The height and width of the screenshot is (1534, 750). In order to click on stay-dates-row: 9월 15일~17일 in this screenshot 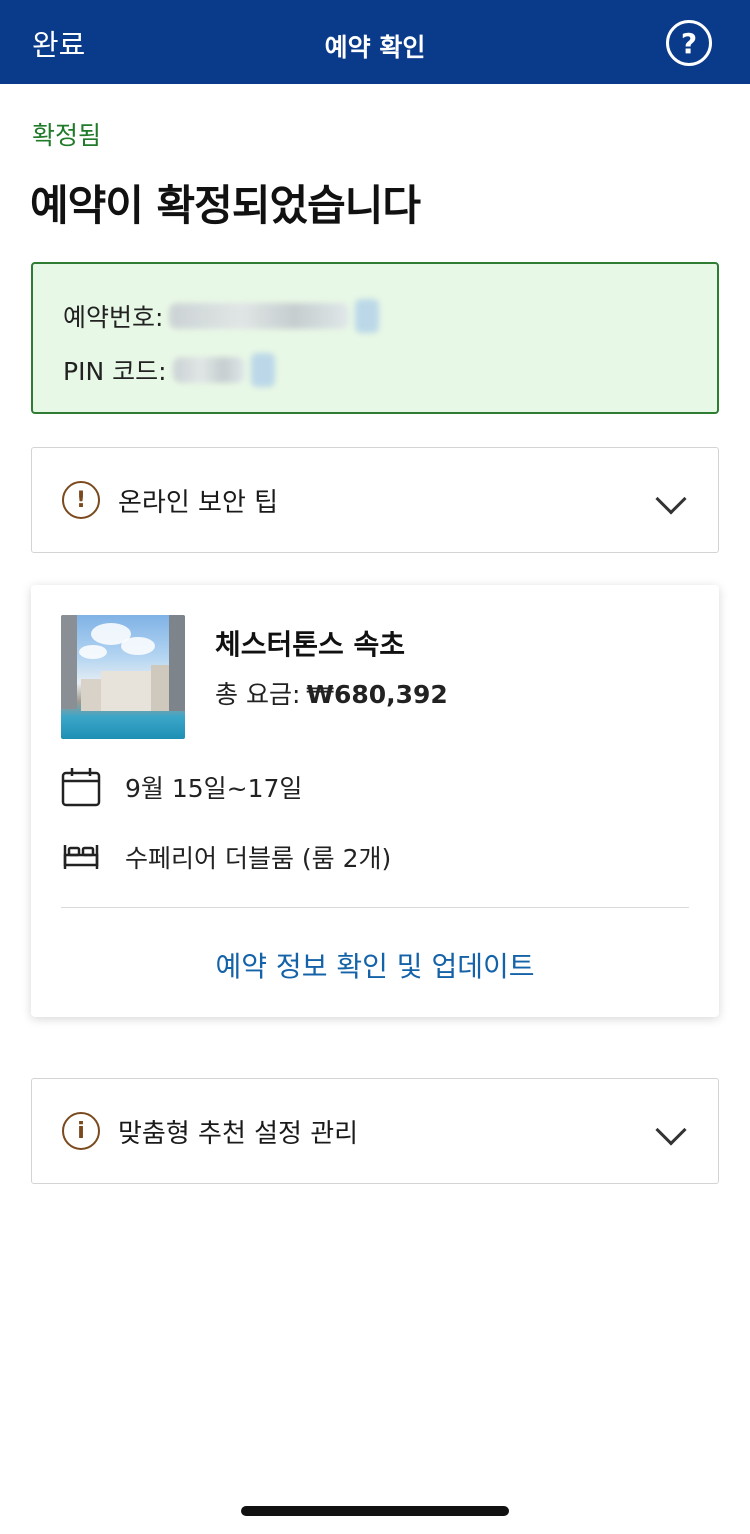, I will do `click(181, 787)`.